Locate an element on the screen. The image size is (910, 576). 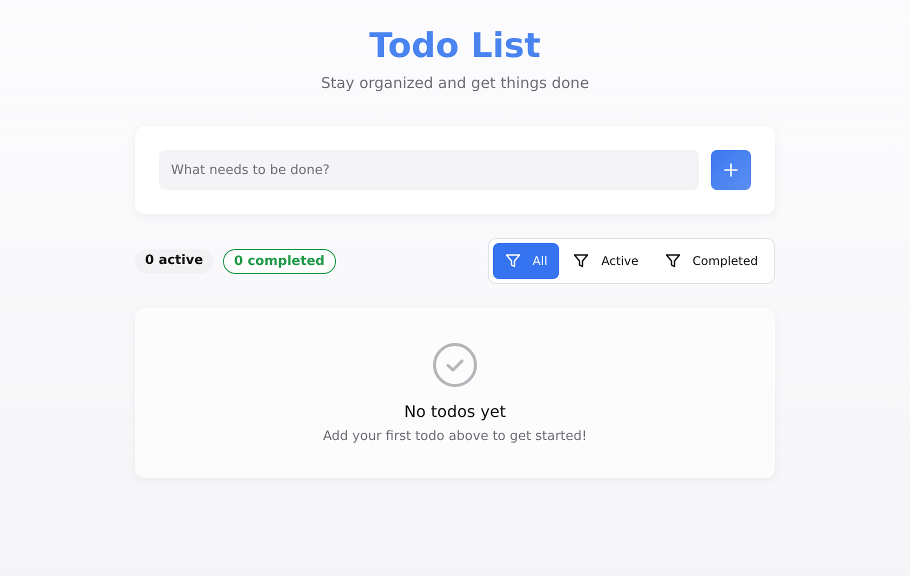
app-subtitle: Stay organized and get things done is located at coordinates (455, 83).